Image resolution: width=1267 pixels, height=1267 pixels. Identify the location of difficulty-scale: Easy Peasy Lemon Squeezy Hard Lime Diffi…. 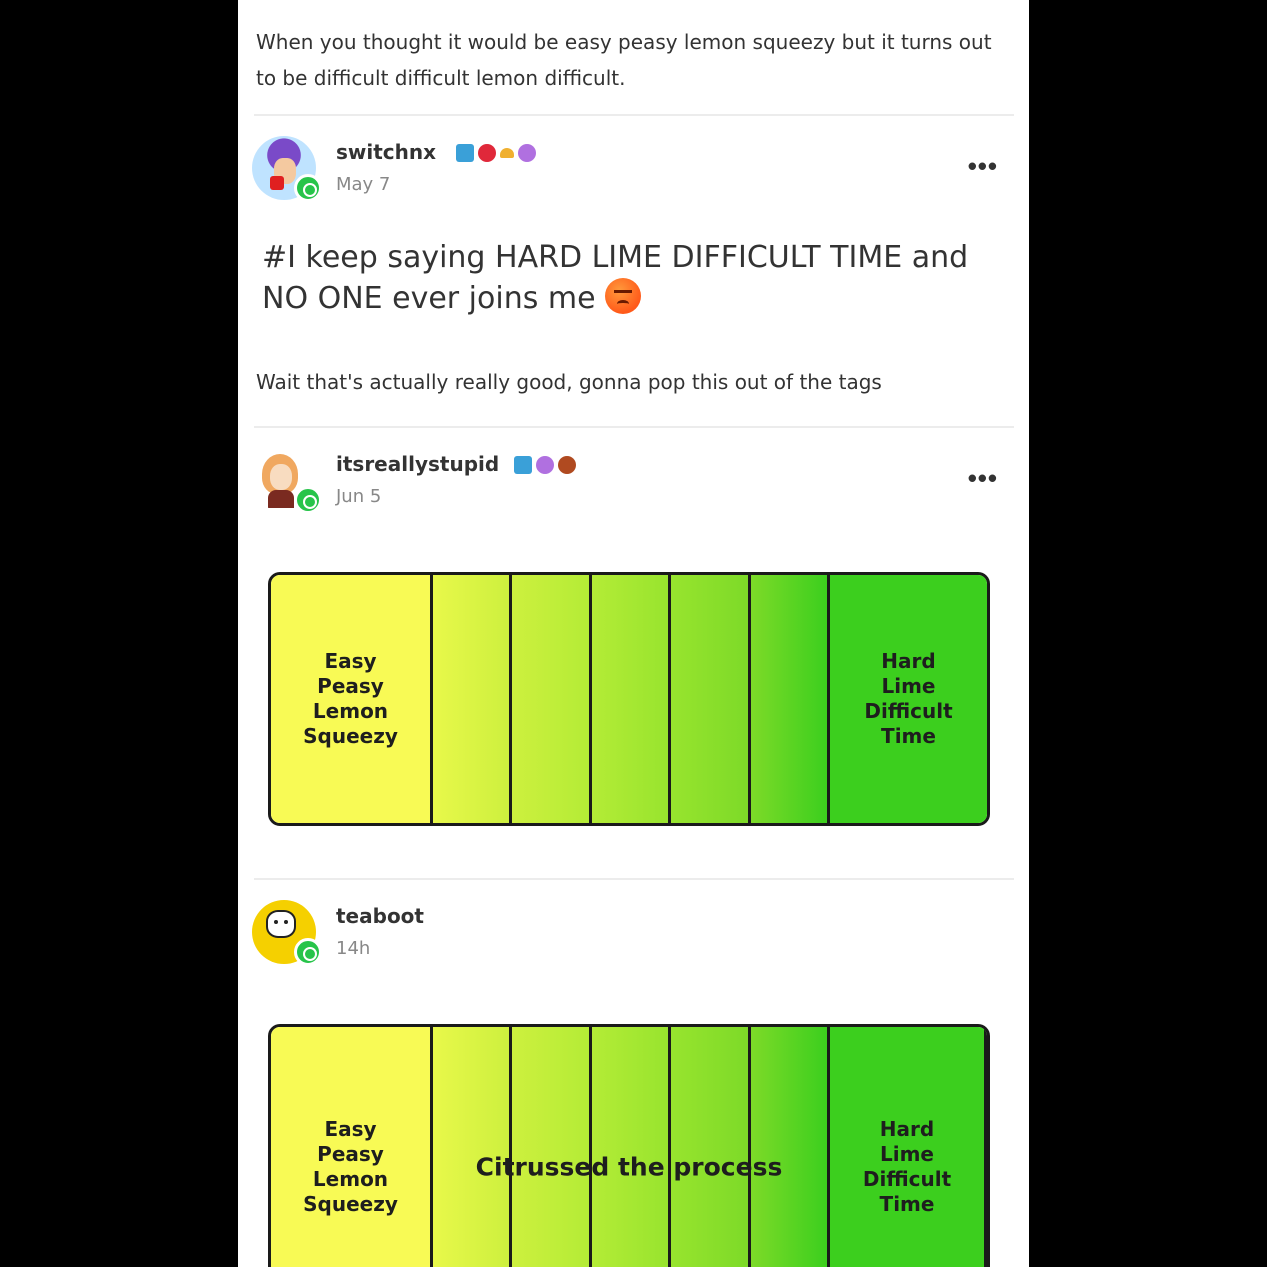
(629, 699).